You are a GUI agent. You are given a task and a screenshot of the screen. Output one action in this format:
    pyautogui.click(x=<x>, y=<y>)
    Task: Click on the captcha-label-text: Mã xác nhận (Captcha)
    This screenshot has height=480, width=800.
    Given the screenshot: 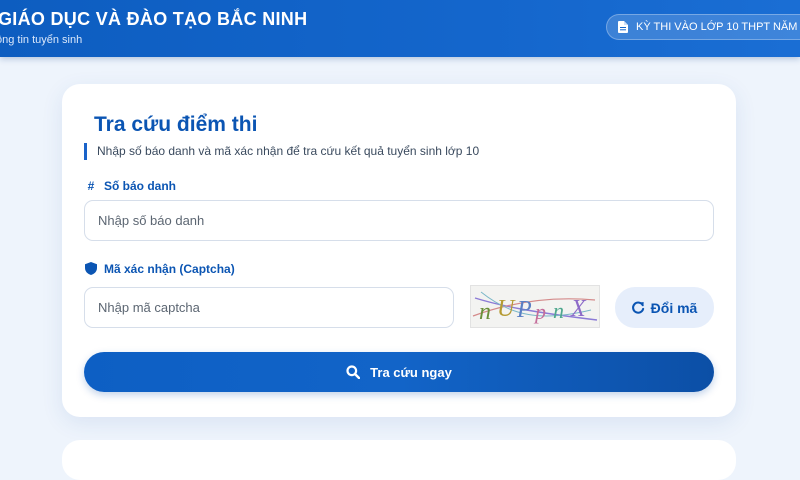 What is the action you would take?
    pyautogui.click(x=169, y=269)
    